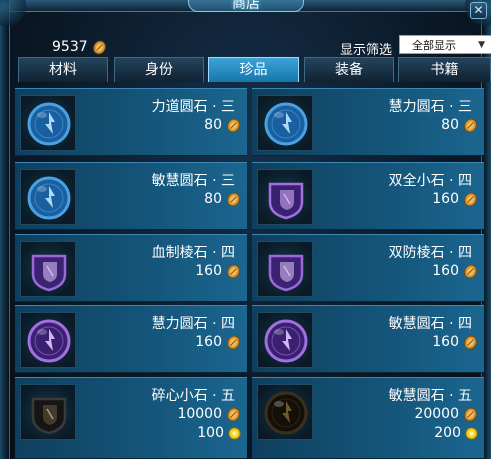 The image size is (491, 459). I want to click on item-name: 敏慧圆石 · 四, so click(430, 324).